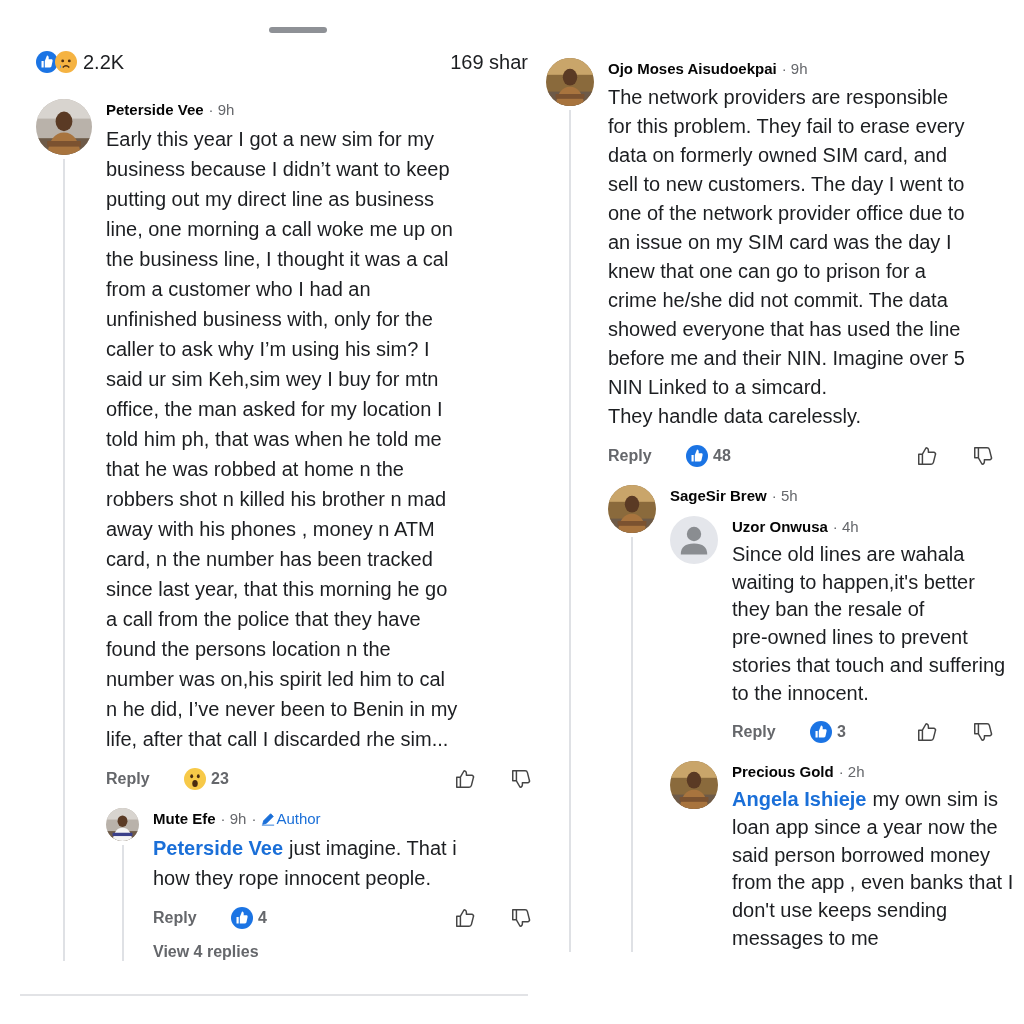 Image resolution: width=1024 pixels, height=1024 pixels. Describe the element at coordinates (340, 952) in the screenshot. I see `view-replies-link: View 4 replies` at that location.